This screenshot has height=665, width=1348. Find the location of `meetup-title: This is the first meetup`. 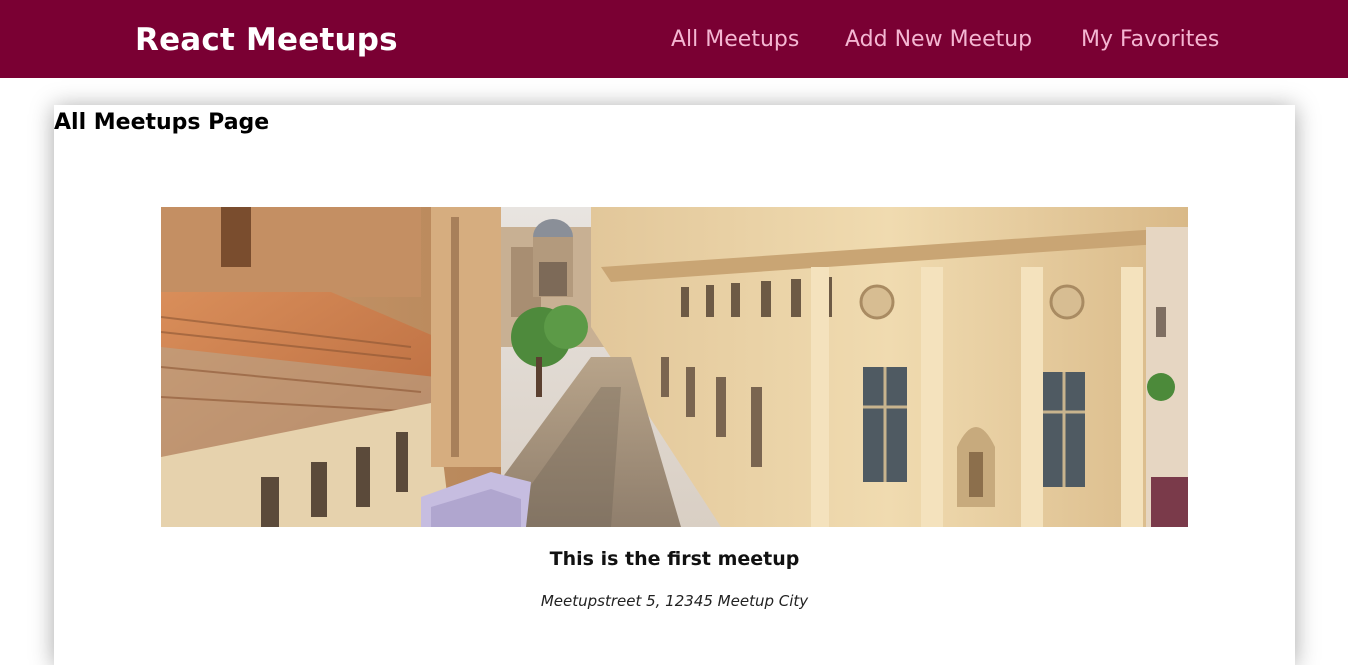

meetup-title: This is the first meetup is located at coordinates (674, 559).